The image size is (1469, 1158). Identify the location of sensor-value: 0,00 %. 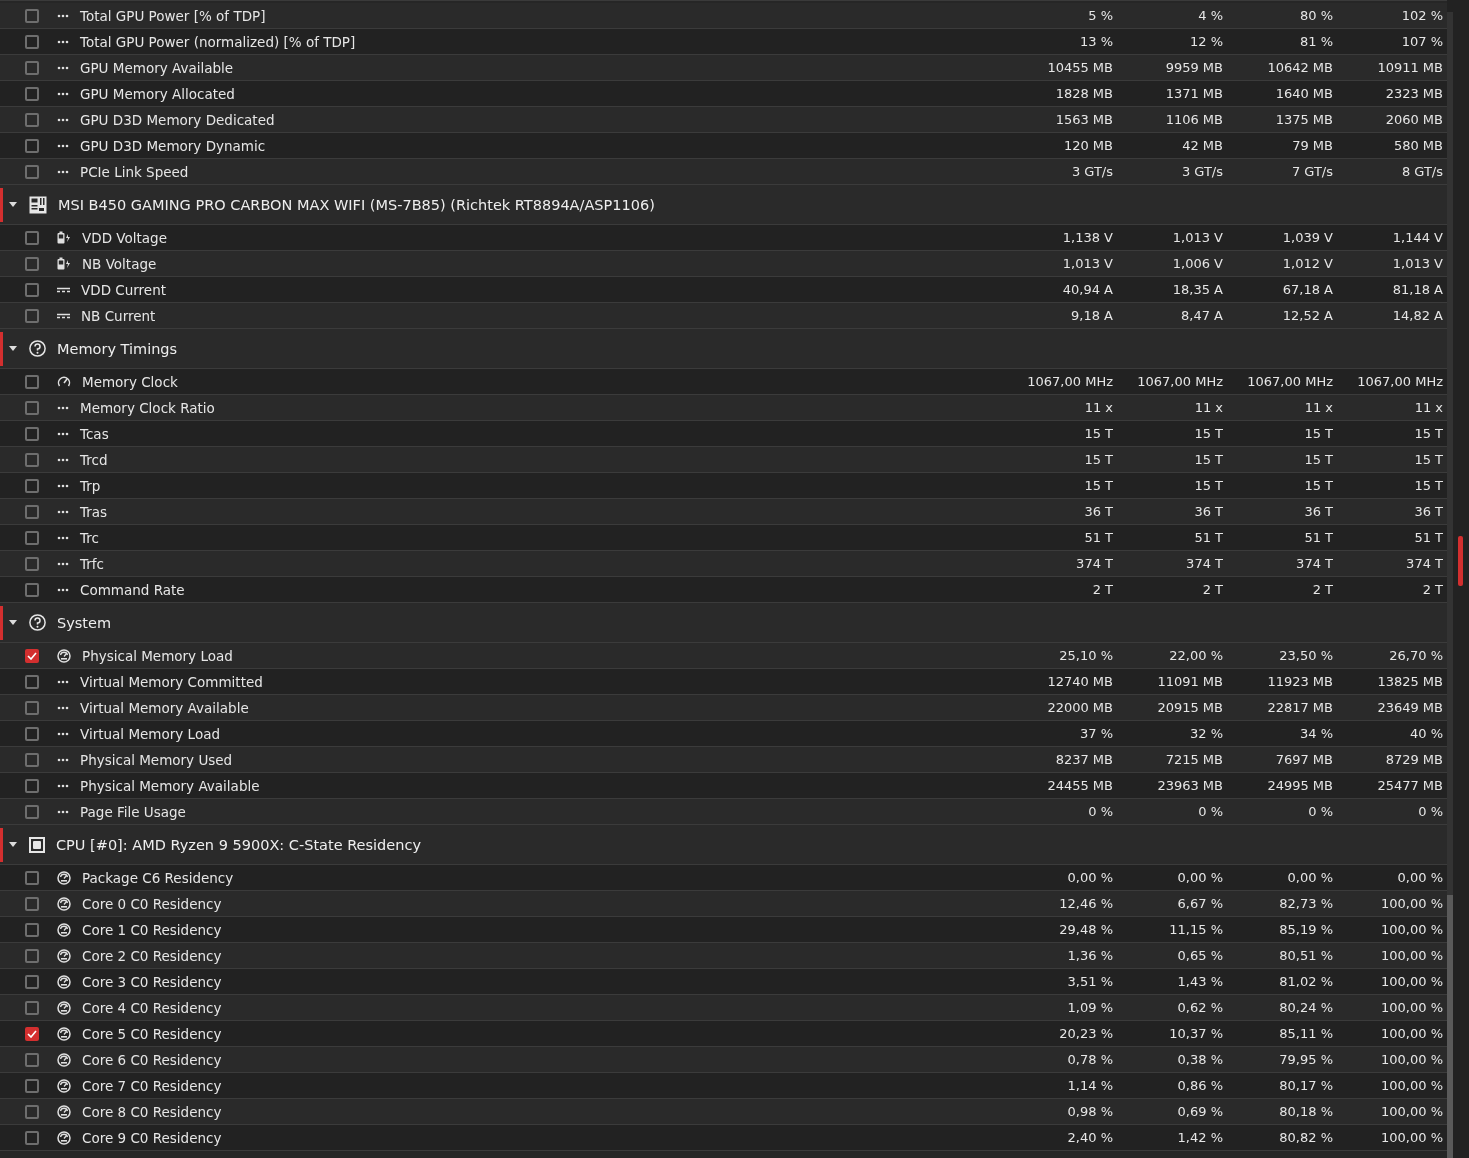
(1090, 877).